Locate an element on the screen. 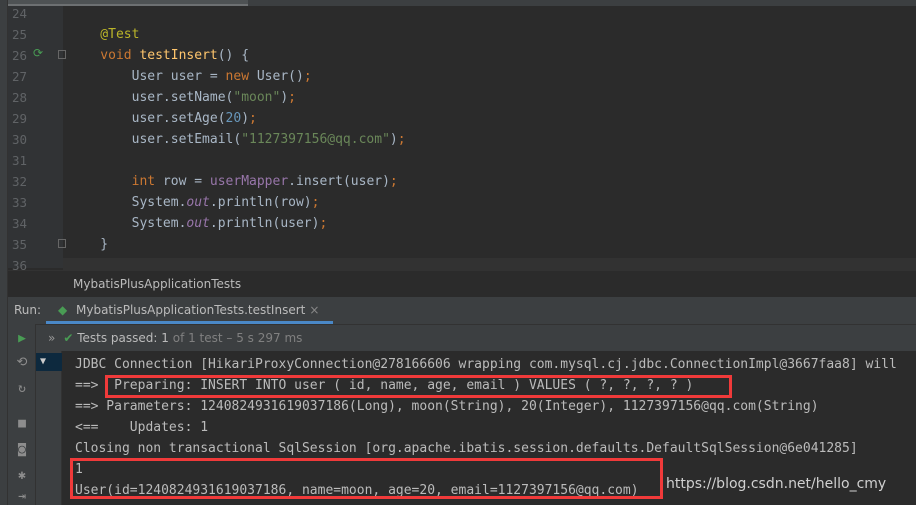  tests-count: 1 is located at coordinates (165, 338).